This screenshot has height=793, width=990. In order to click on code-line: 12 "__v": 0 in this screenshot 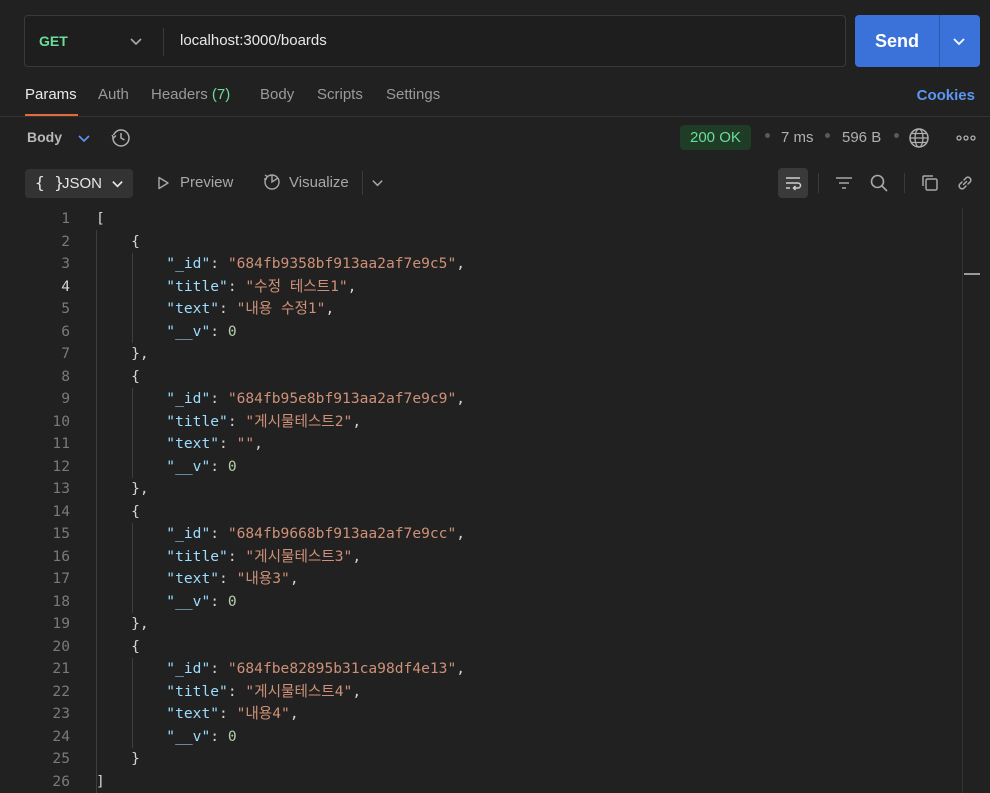, I will do `click(481, 467)`.